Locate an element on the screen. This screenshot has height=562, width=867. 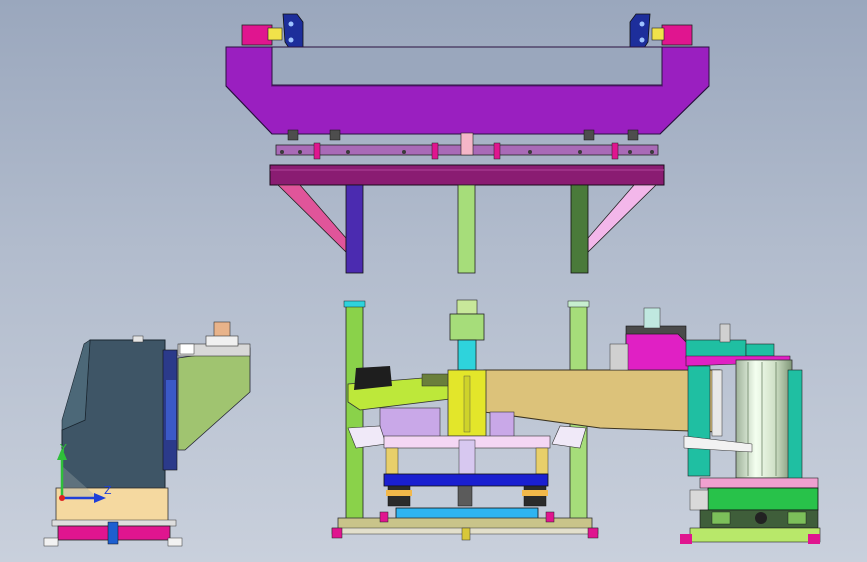
z-axis-label: Z is located at coordinates (108, 490).